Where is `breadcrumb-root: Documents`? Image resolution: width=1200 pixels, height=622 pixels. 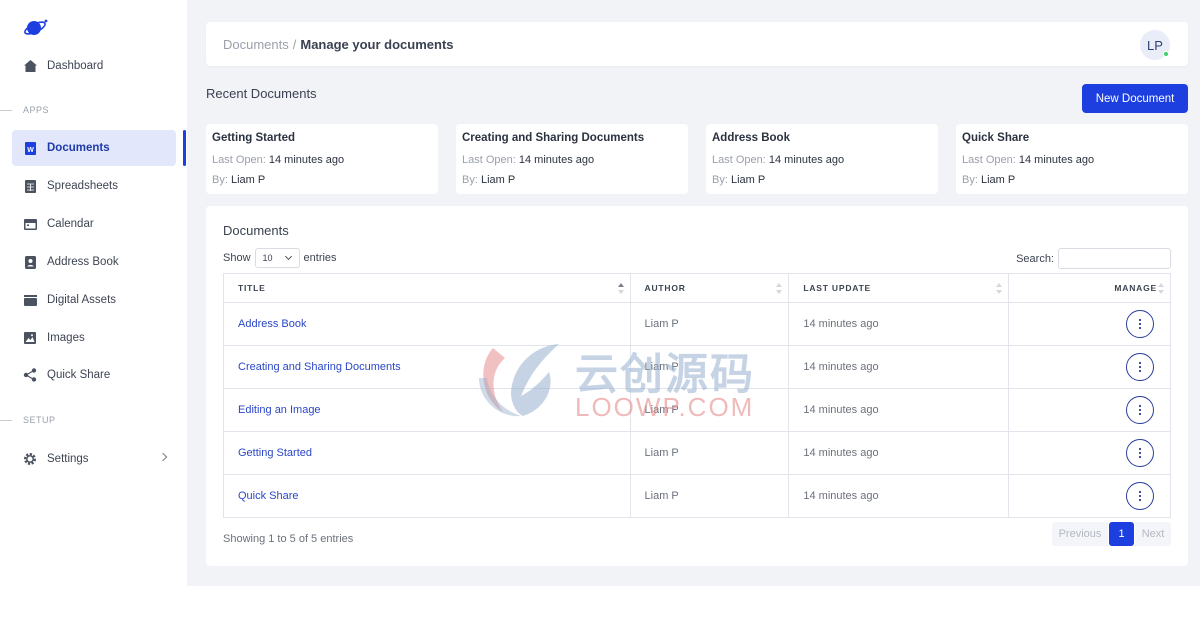 breadcrumb-root: Documents is located at coordinates (256, 44).